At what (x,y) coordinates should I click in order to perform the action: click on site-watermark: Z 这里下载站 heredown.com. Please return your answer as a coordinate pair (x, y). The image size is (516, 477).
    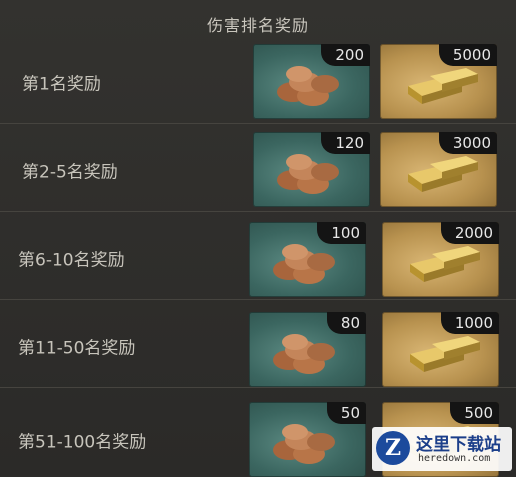
    Looking at the image, I should click on (442, 449).